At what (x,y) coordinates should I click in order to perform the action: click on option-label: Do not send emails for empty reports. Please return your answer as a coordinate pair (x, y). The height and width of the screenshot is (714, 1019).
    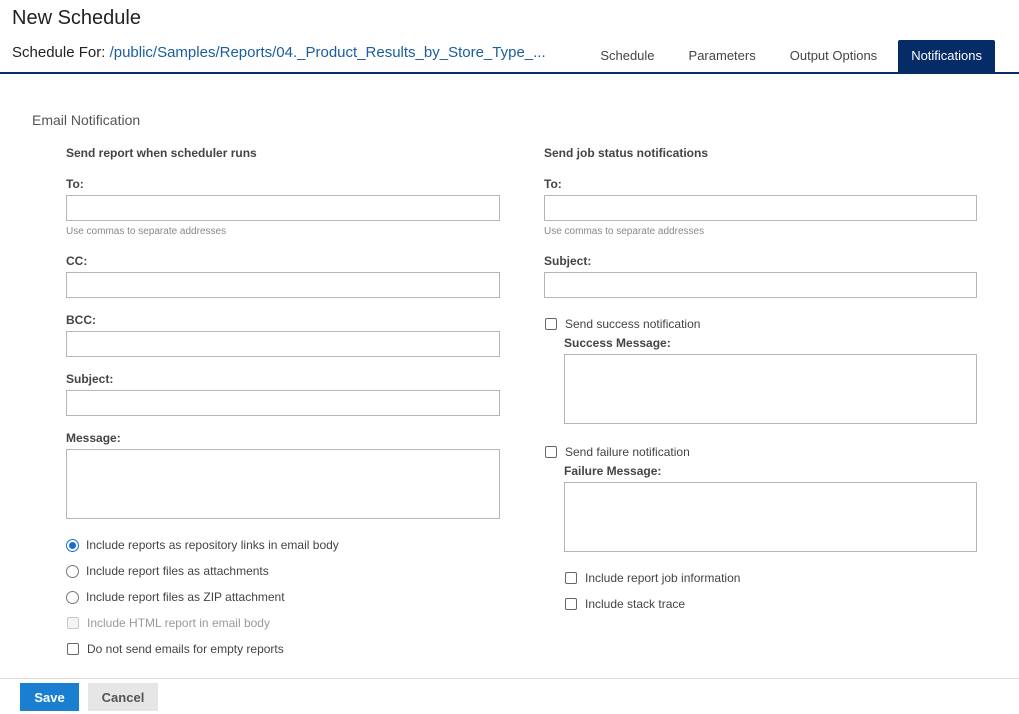
    Looking at the image, I should click on (185, 649).